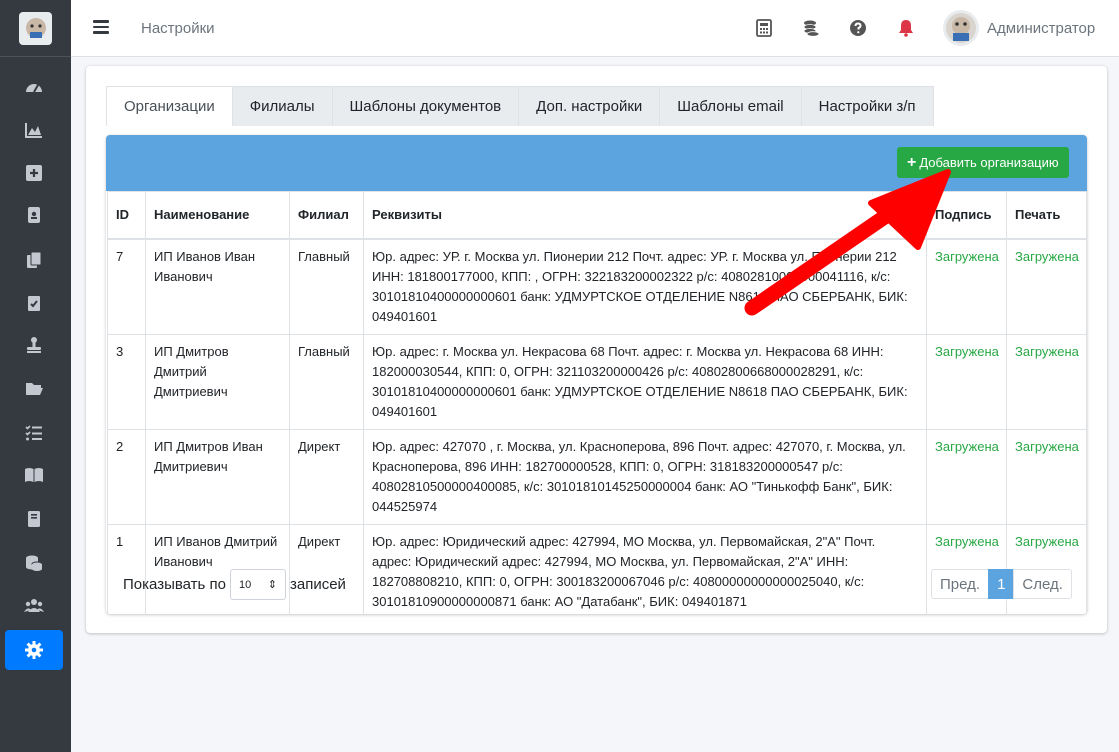 This screenshot has width=1119, height=752. What do you see at coordinates (966, 215) in the screenshot?
I see `col-signature: Подпись` at bounding box center [966, 215].